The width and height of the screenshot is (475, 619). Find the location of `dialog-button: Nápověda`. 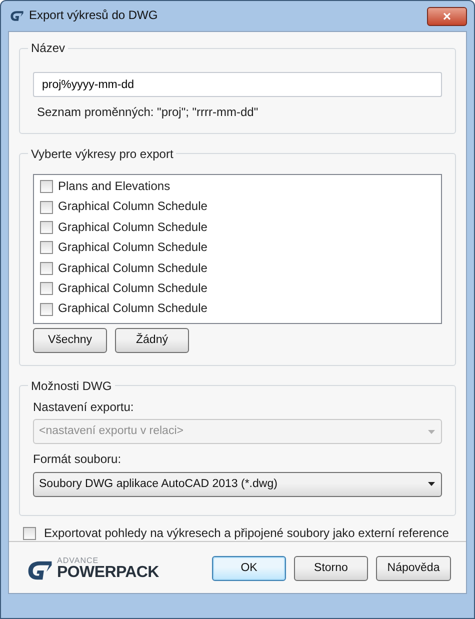

dialog-button: Nápověda is located at coordinates (413, 569).